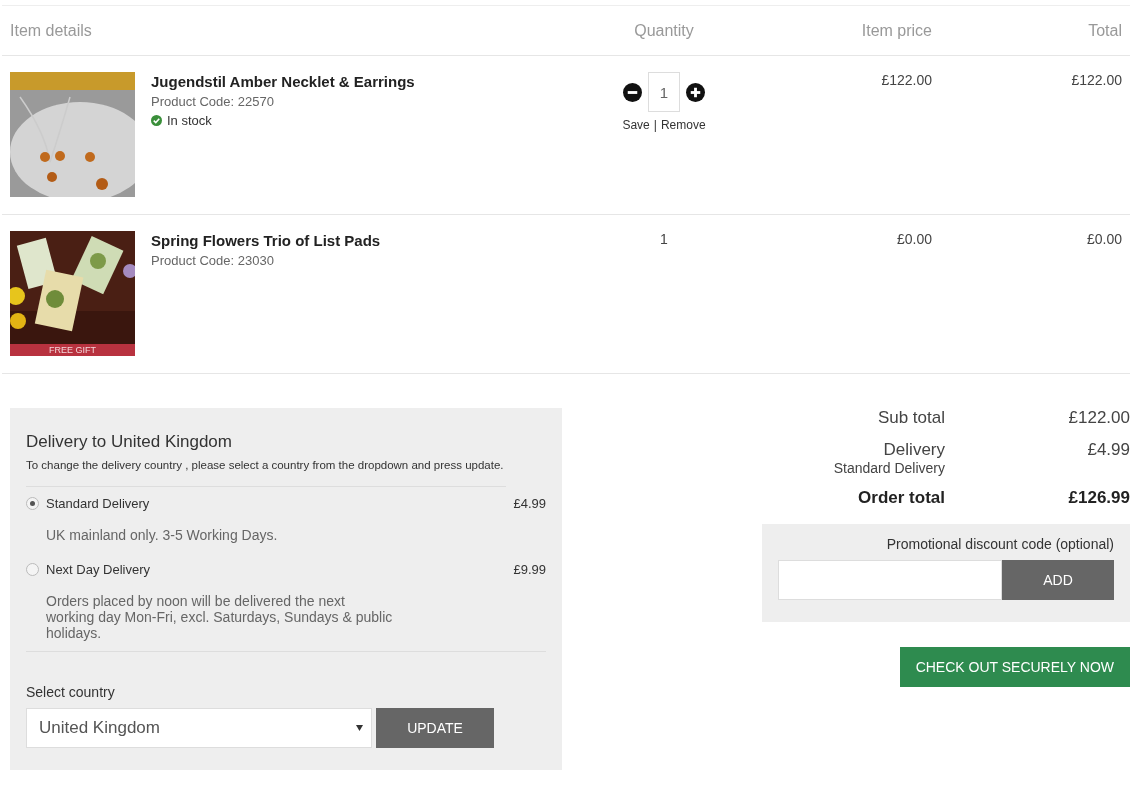 The height and width of the screenshot is (803, 1138). Describe the element at coordinates (283, 81) in the screenshot. I see `product-name: Jugendstil Amber Necklet & Earrings` at that location.